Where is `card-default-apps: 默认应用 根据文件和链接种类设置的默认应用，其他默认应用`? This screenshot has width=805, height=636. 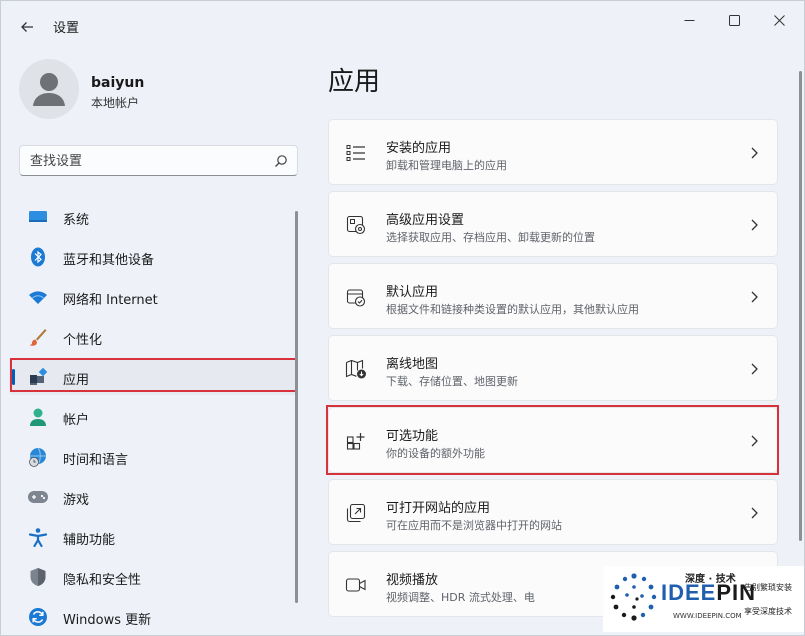
card-default-apps: 默认应用 根据文件和链接种类设置的默认应用，其他默认应用 is located at coordinates (553, 296).